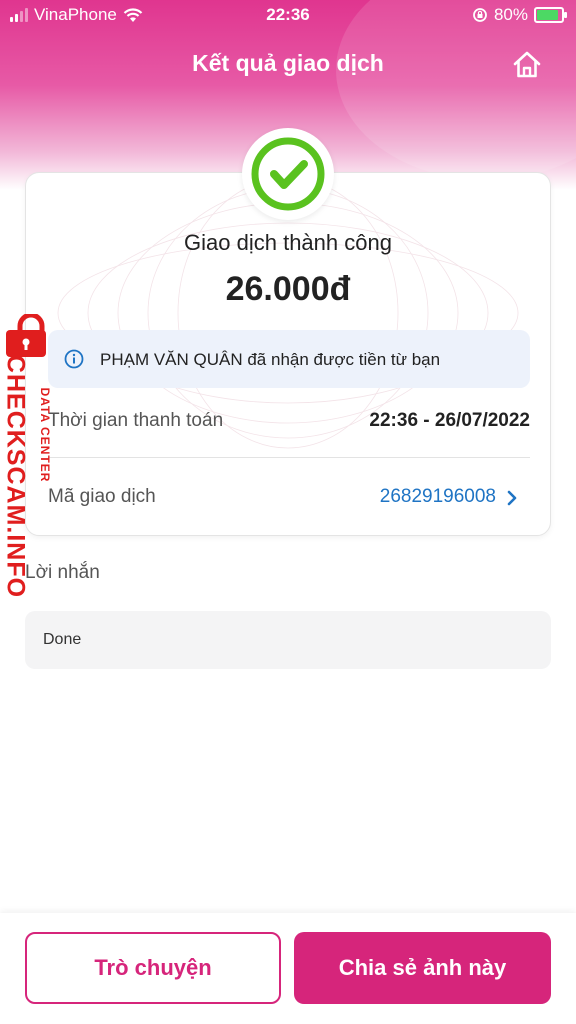 This screenshot has height=1024, width=576. What do you see at coordinates (288, 289) in the screenshot?
I see `amount: 26.000đ` at bounding box center [288, 289].